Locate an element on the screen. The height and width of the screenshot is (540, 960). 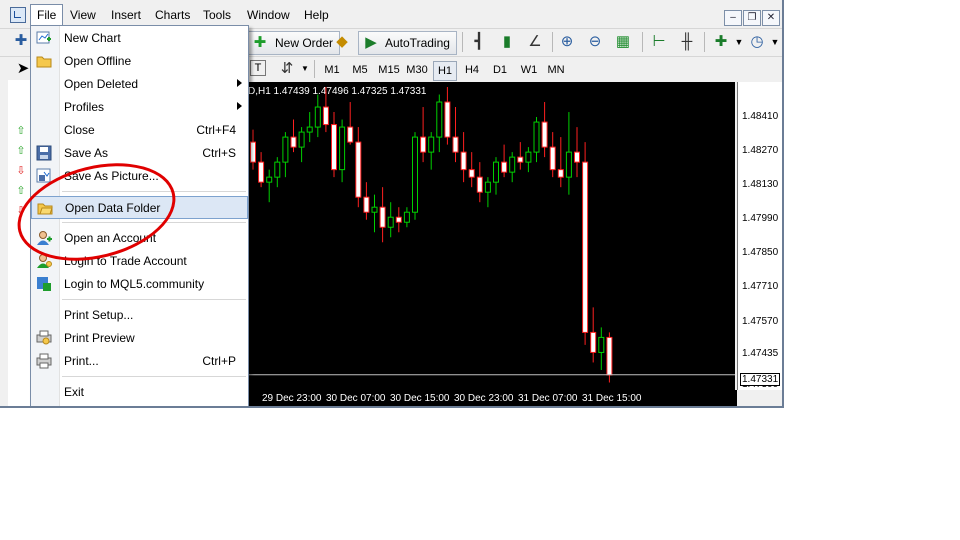
menu-item-new-chart: New Chart is located at coordinates (139, 38).